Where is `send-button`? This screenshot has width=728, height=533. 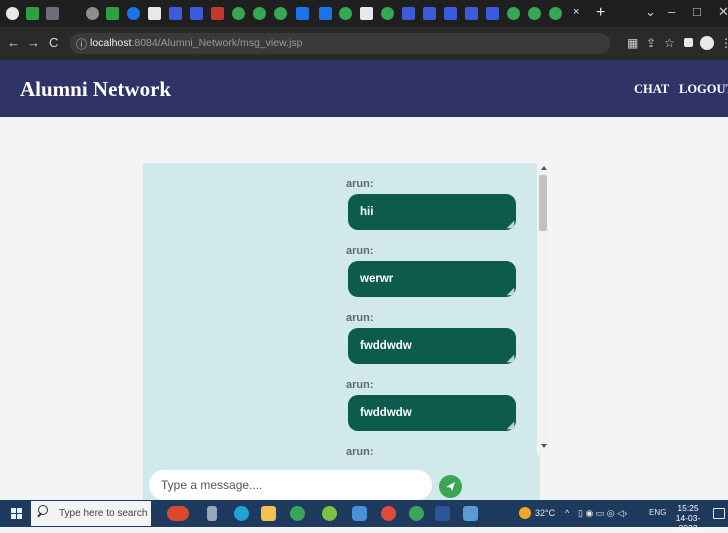 send-button is located at coordinates (450, 486).